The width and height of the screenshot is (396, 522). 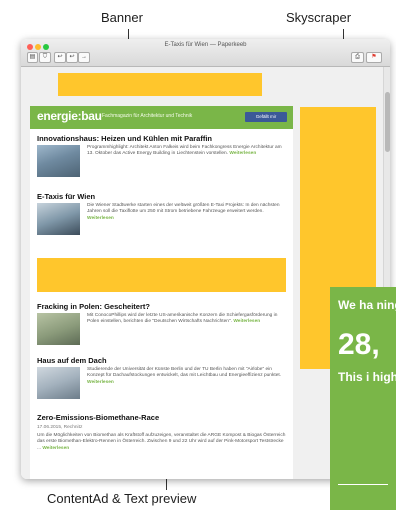 I want to click on scrollbar-thumb, so click(x=387, y=122).